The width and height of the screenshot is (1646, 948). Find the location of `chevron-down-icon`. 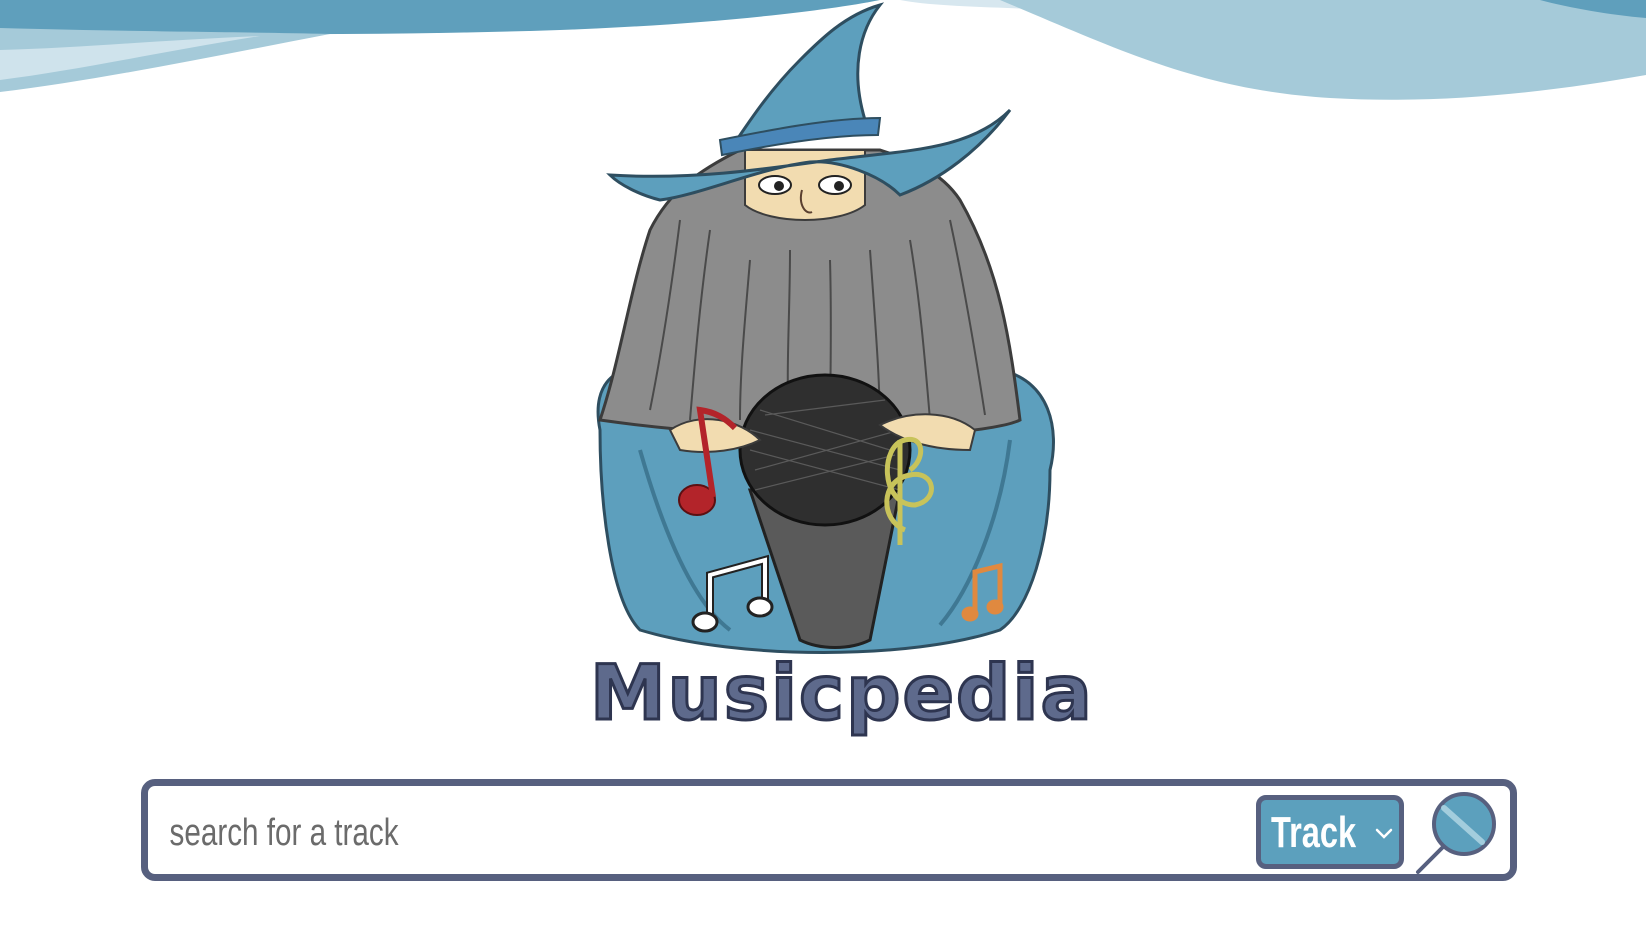

chevron-down-icon is located at coordinates (1384, 833).